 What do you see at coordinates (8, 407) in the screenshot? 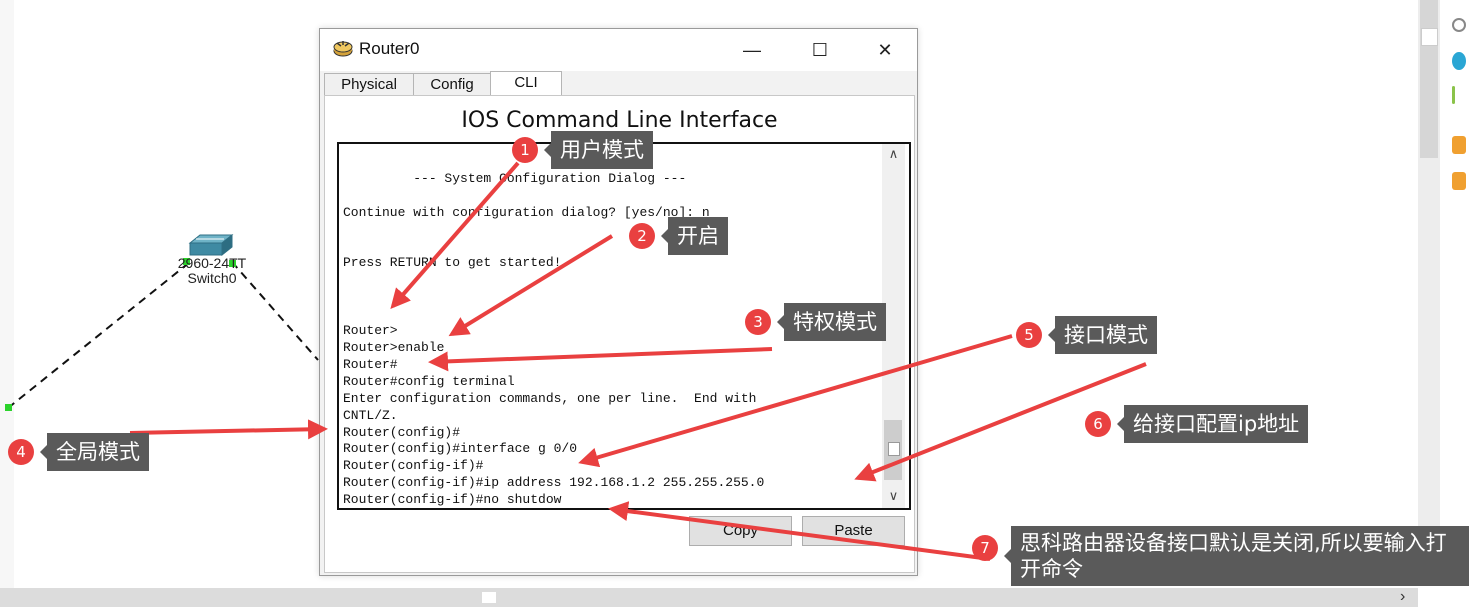
I see `link-status-dot` at bounding box center [8, 407].